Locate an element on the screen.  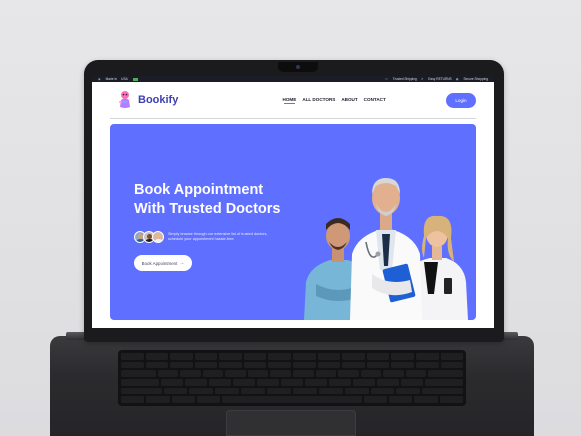
globe-icon: ◉ is located at coordinates (99, 79).